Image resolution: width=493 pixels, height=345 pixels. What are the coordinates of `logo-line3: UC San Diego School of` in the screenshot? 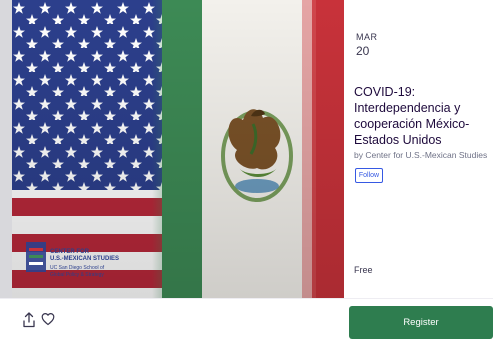 It's located at (77, 268).